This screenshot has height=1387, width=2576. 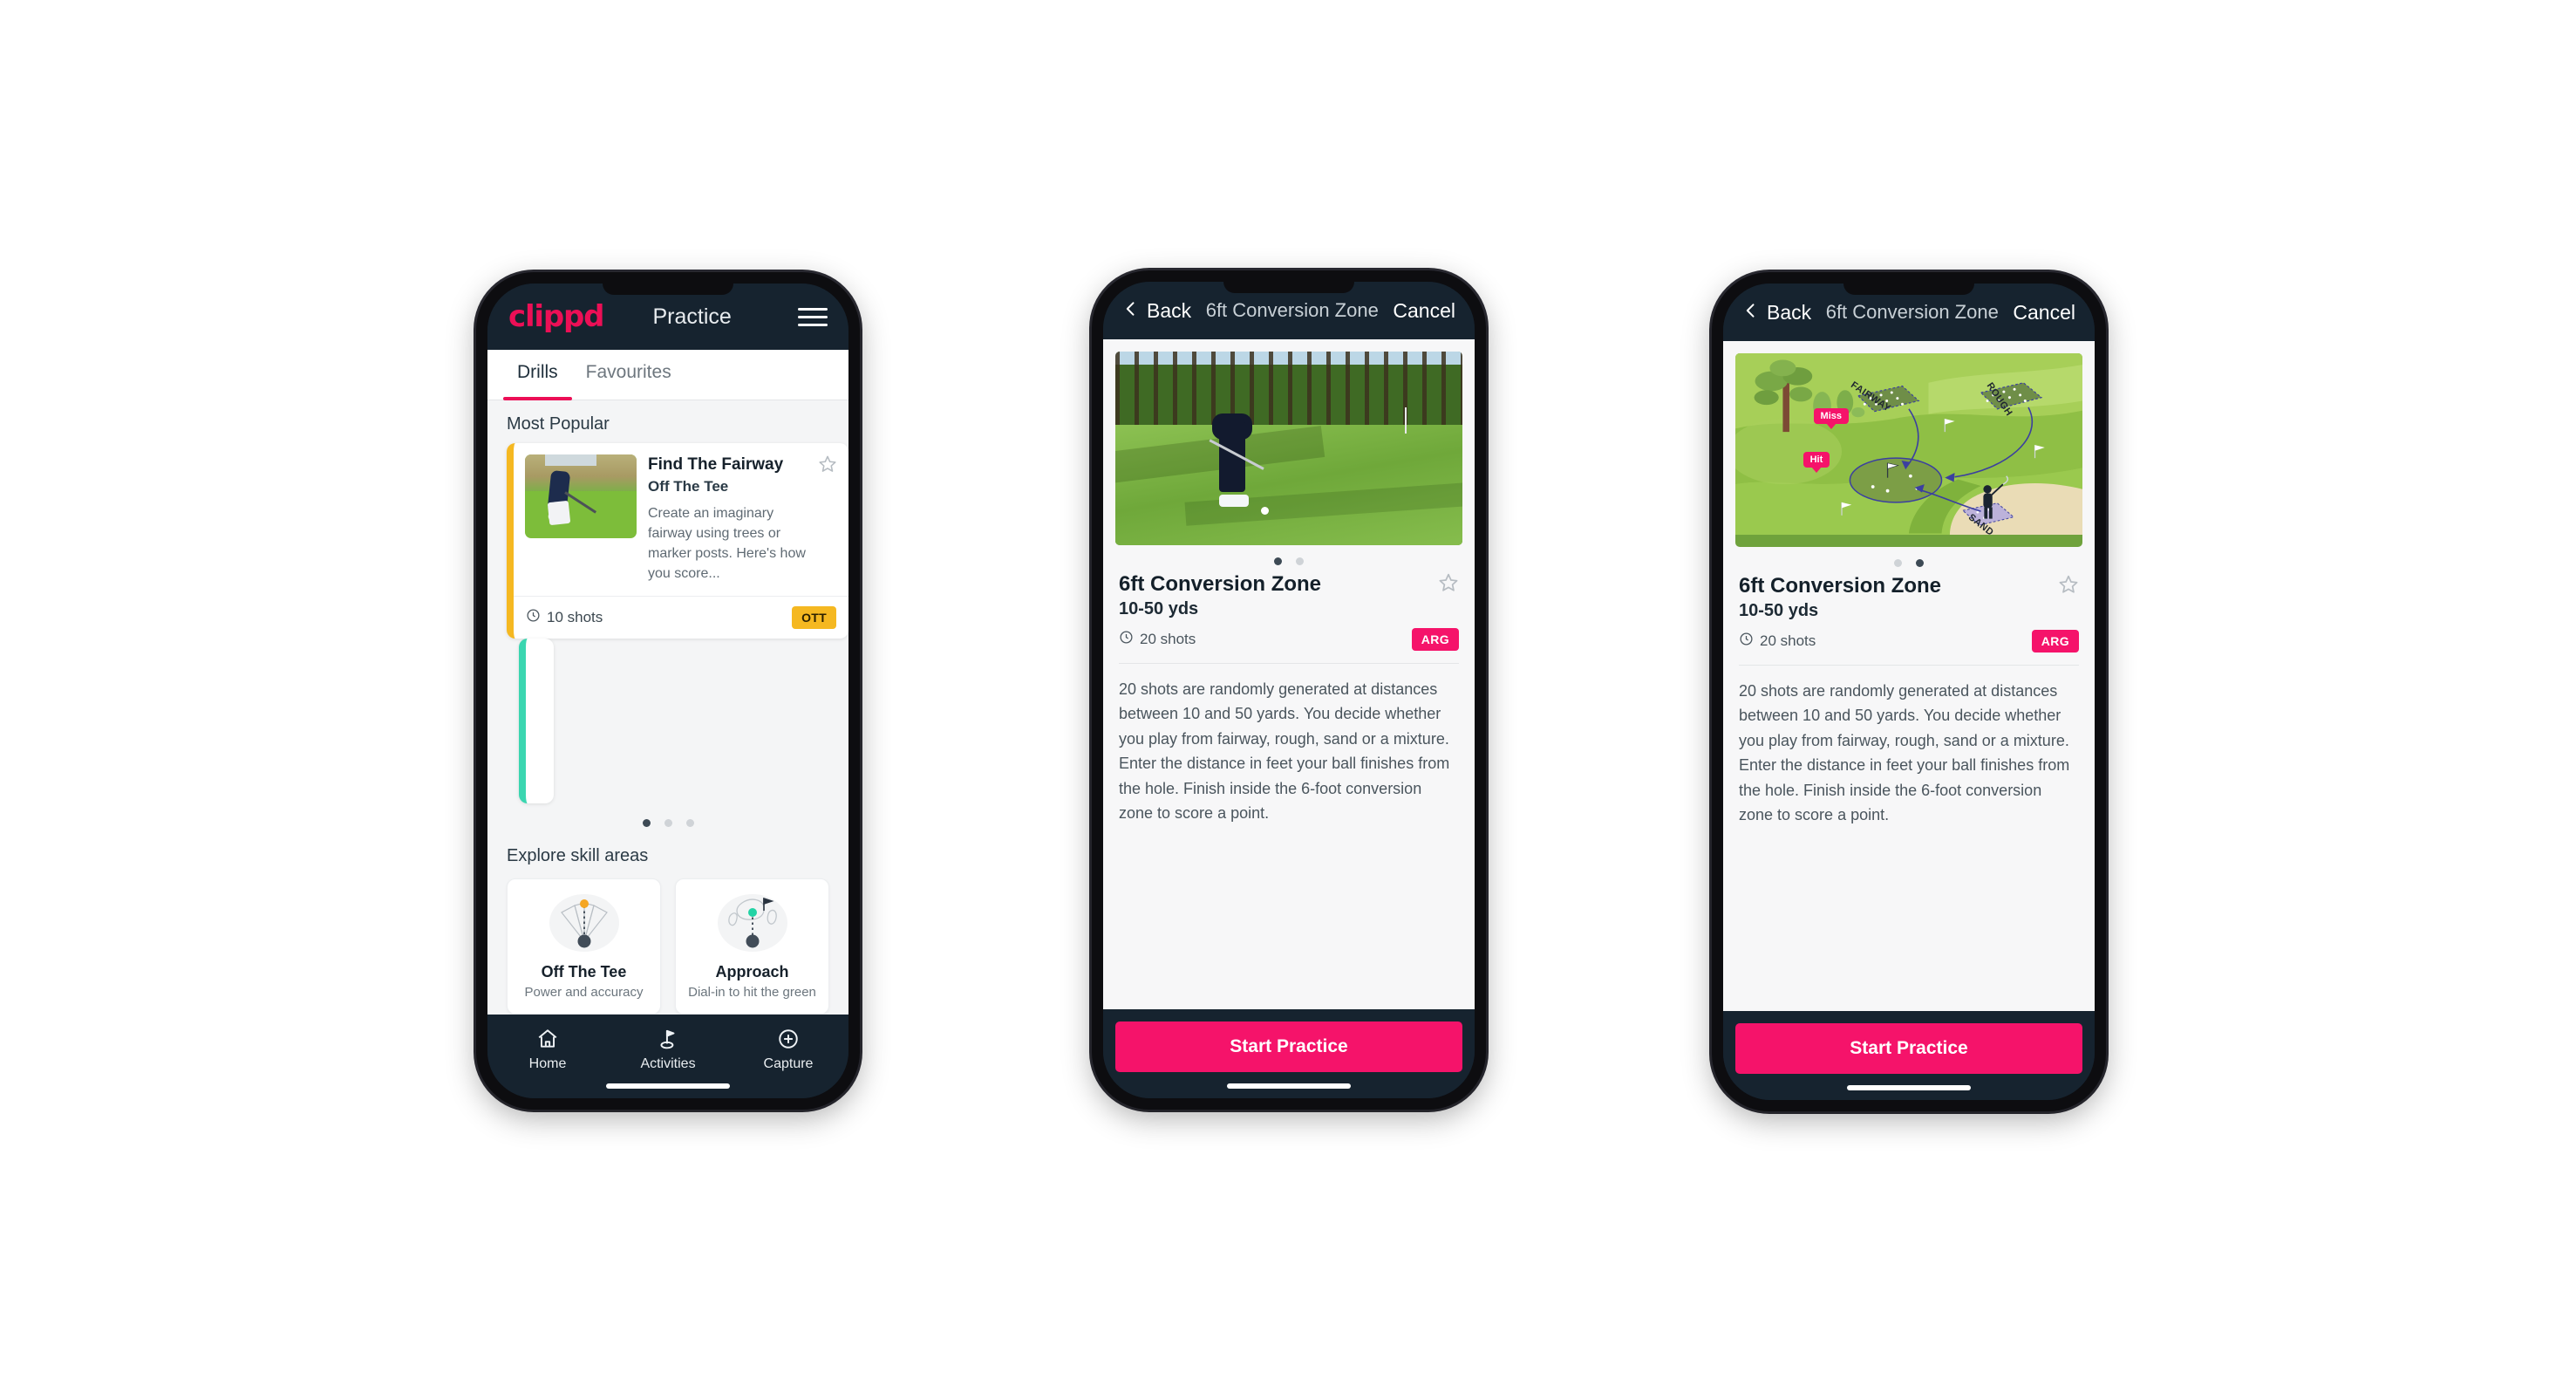 I want to click on nav-label: Activities, so click(x=668, y=1063).